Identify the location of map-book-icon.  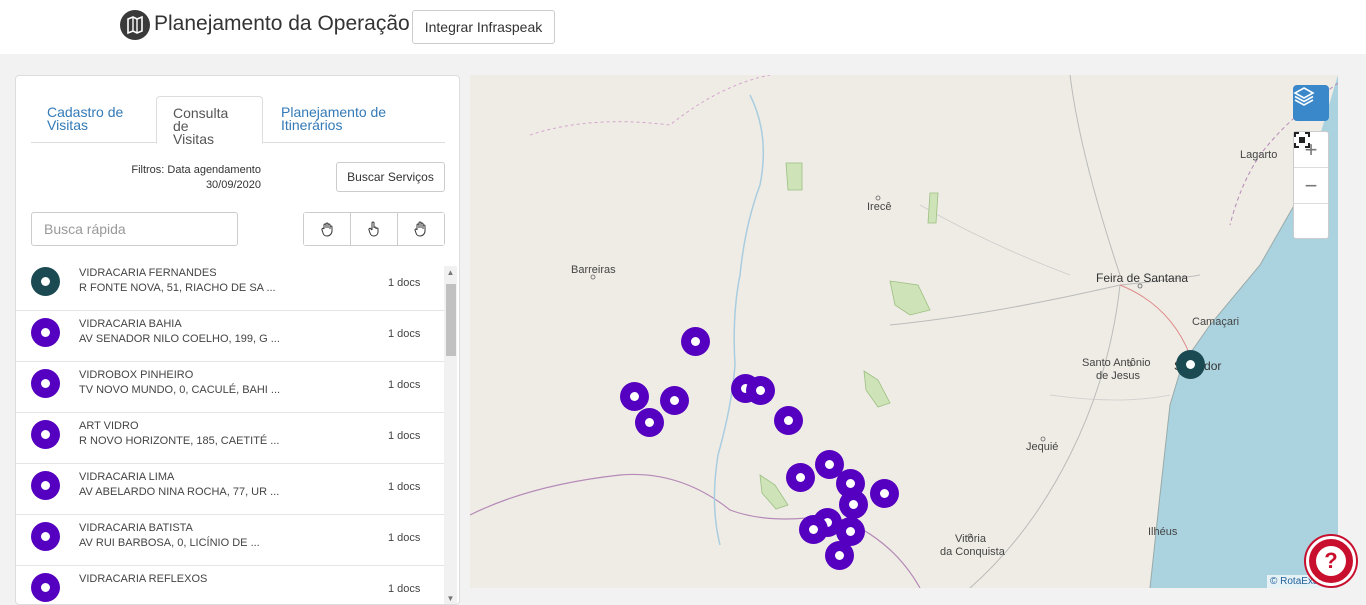
(135, 25).